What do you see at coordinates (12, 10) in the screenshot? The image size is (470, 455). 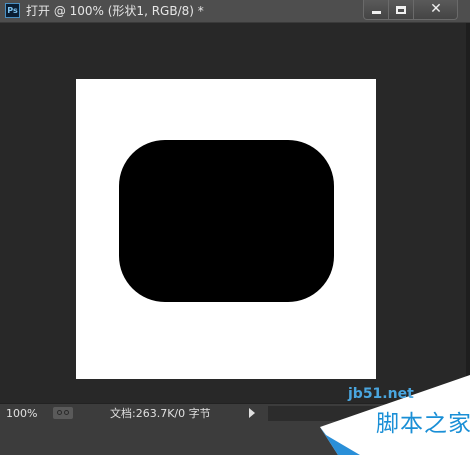 I see `photoshop-app-icon: Ps` at bounding box center [12, 10].